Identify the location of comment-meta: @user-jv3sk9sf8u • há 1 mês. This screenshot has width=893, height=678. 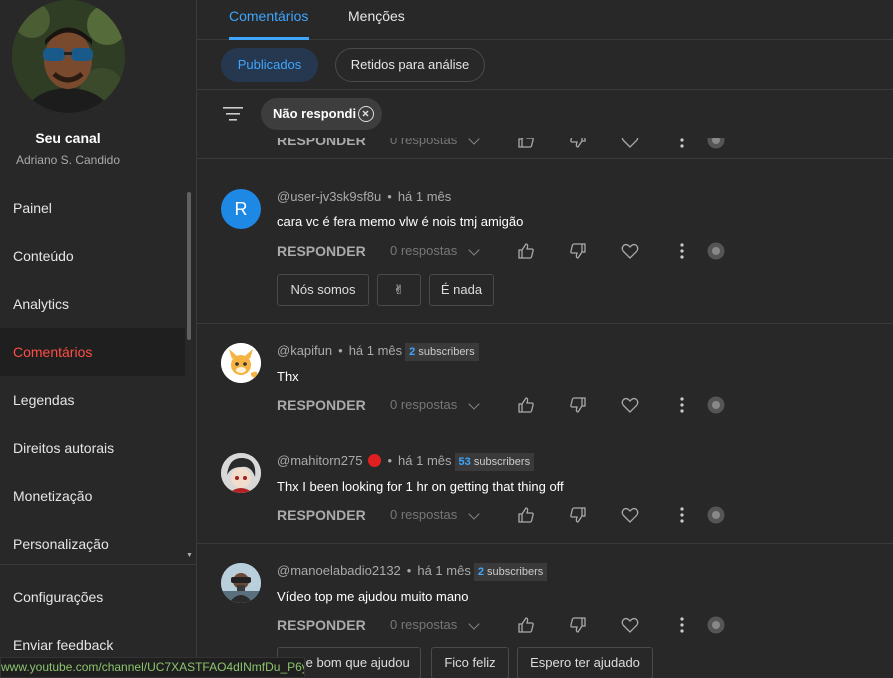
(364, 196).